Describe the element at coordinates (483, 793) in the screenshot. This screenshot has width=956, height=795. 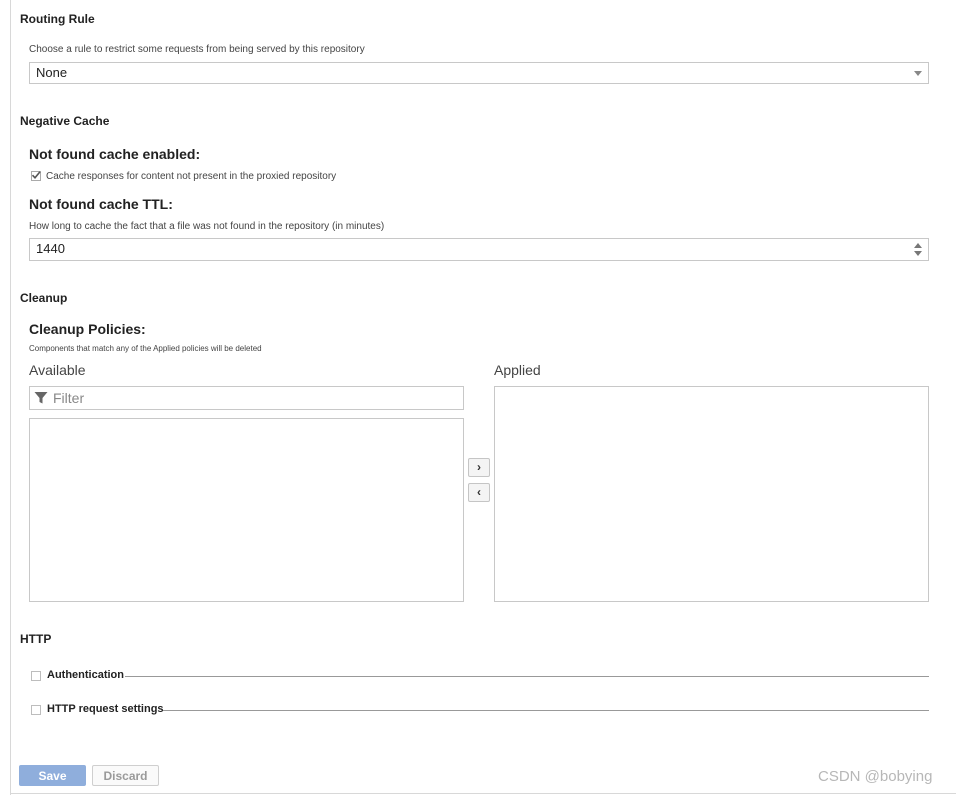
I see `bottom-border` at that location.